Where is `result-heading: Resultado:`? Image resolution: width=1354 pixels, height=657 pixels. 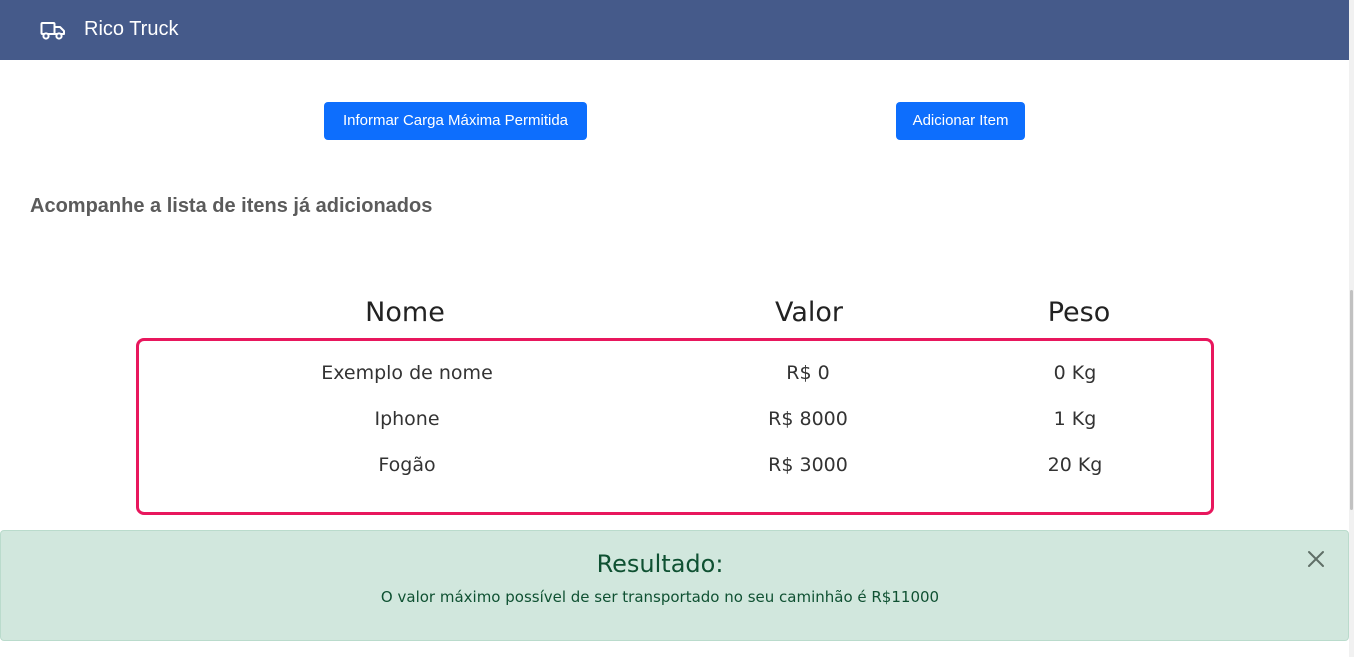
result-heading: Resultado: is located at coordinates (660, 564).